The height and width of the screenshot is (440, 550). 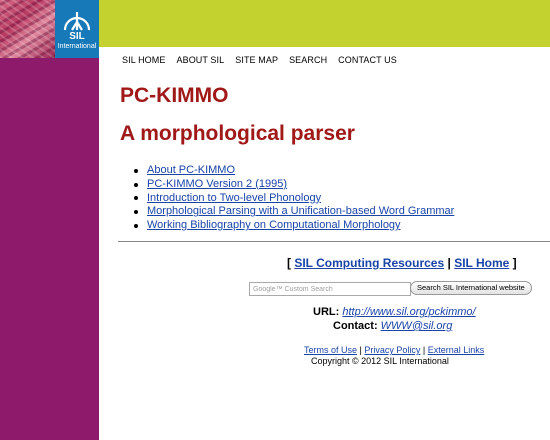 I want to click on url-link: http://www.sil.org/pckimmo/, so click(x=408, y=312).